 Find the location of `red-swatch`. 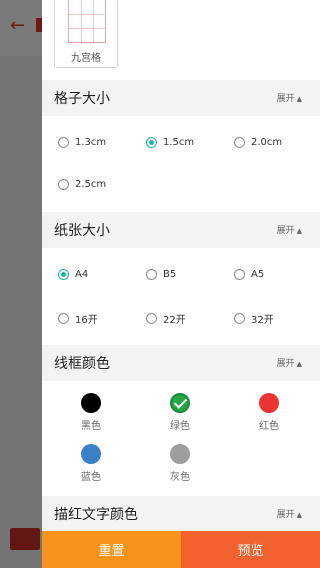

red-swatch is located at coordinates (269, 403).